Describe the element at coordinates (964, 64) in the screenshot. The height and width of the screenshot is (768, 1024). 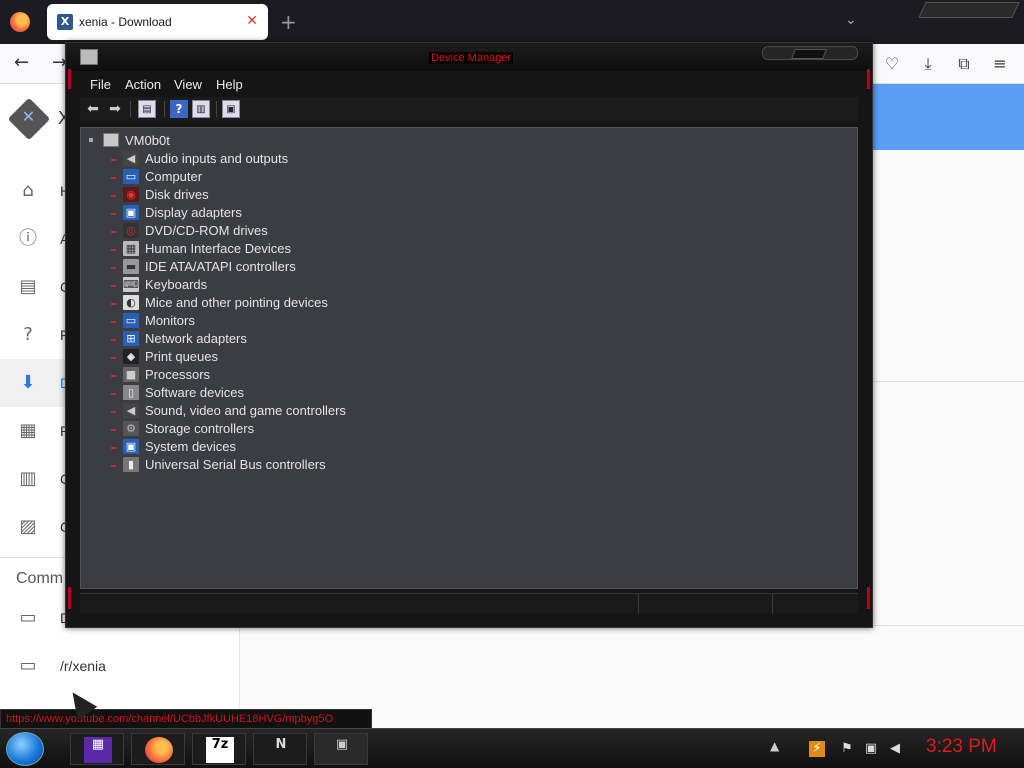
I see `extensions-icon: ⧉` at that location.